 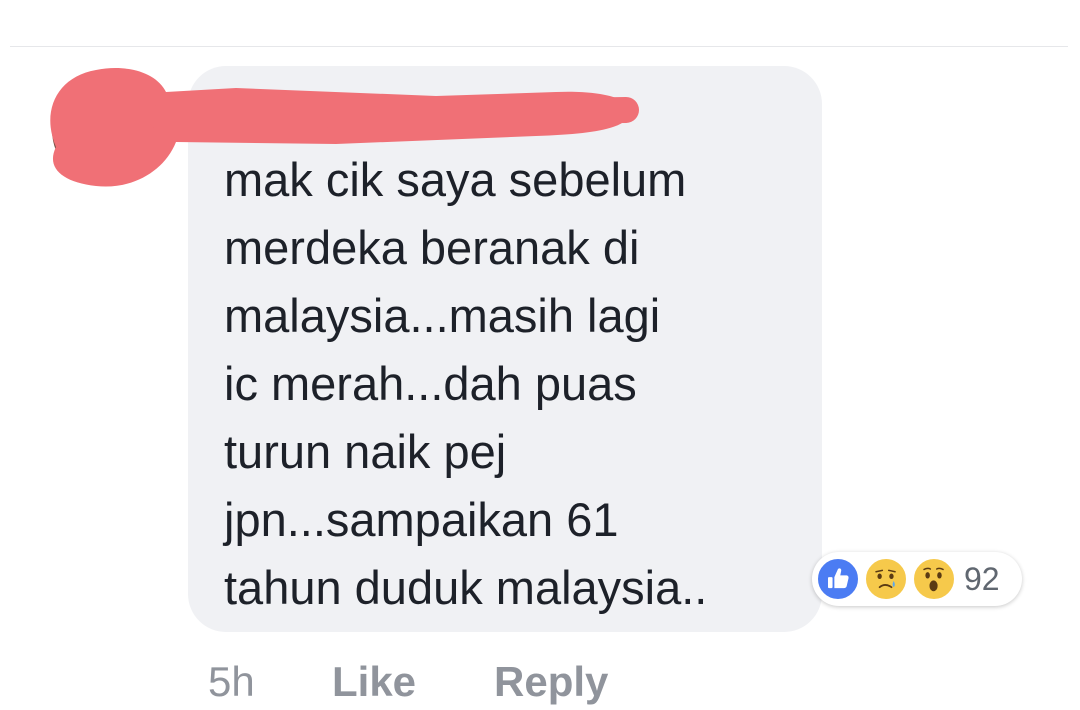 I want to click on redaction-scribble, so click(x=344, y=127).